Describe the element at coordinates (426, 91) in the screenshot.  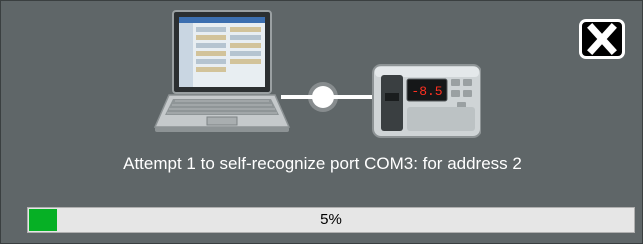
I see `controller-display: -8.5` at that location.